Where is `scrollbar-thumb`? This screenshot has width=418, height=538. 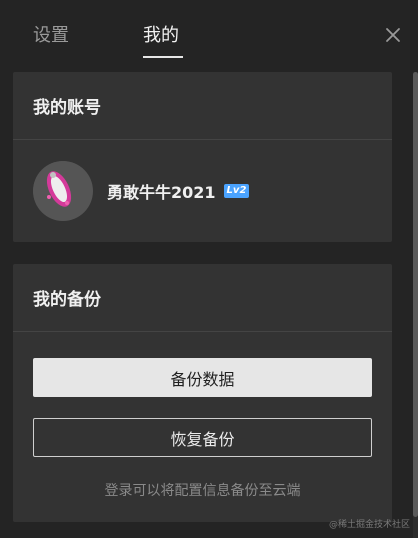
scrollbar-thumb is located at coordinates (415, 294).